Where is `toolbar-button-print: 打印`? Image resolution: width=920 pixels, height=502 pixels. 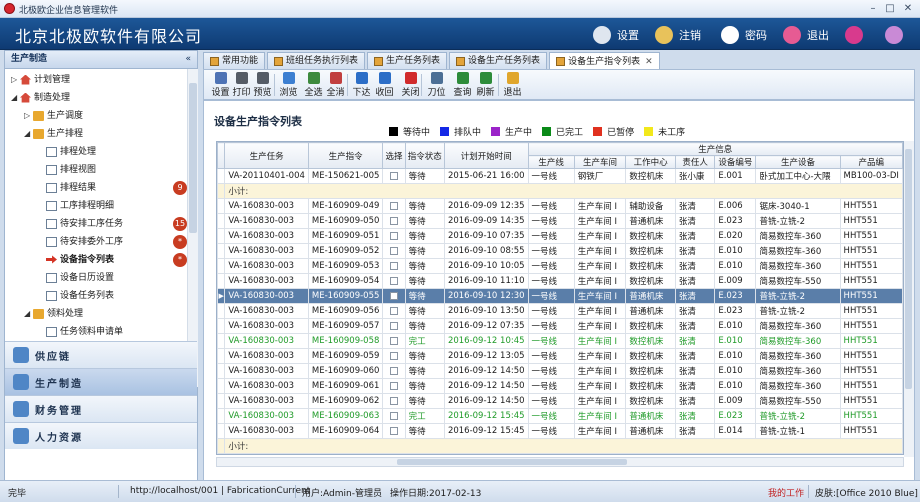
toolbar-button-print: 打印 is located at coordinates (241, 85).